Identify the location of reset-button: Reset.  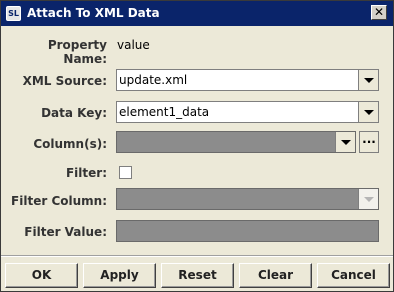
(197, 275).